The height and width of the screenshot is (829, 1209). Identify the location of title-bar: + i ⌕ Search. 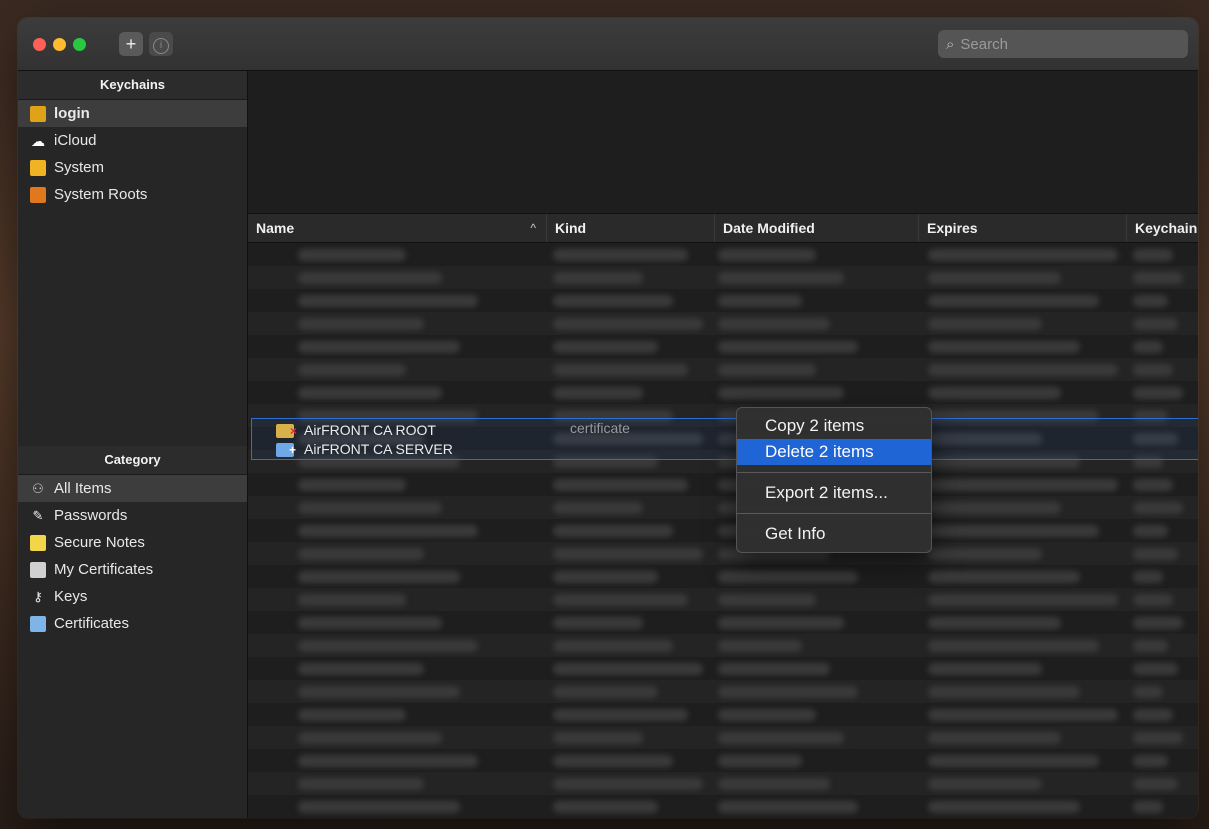
(608, 44).